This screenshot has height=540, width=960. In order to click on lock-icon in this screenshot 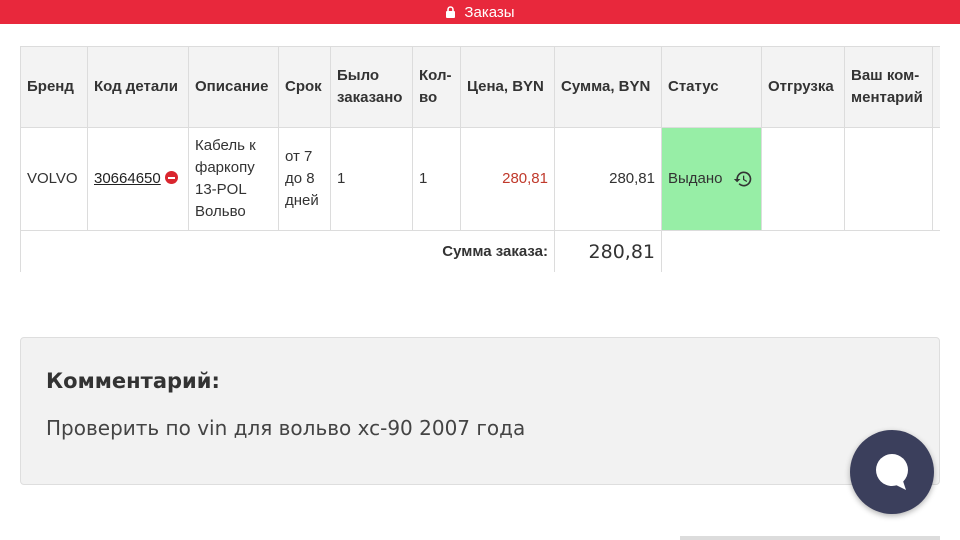, I will do `click(451, 12)`.